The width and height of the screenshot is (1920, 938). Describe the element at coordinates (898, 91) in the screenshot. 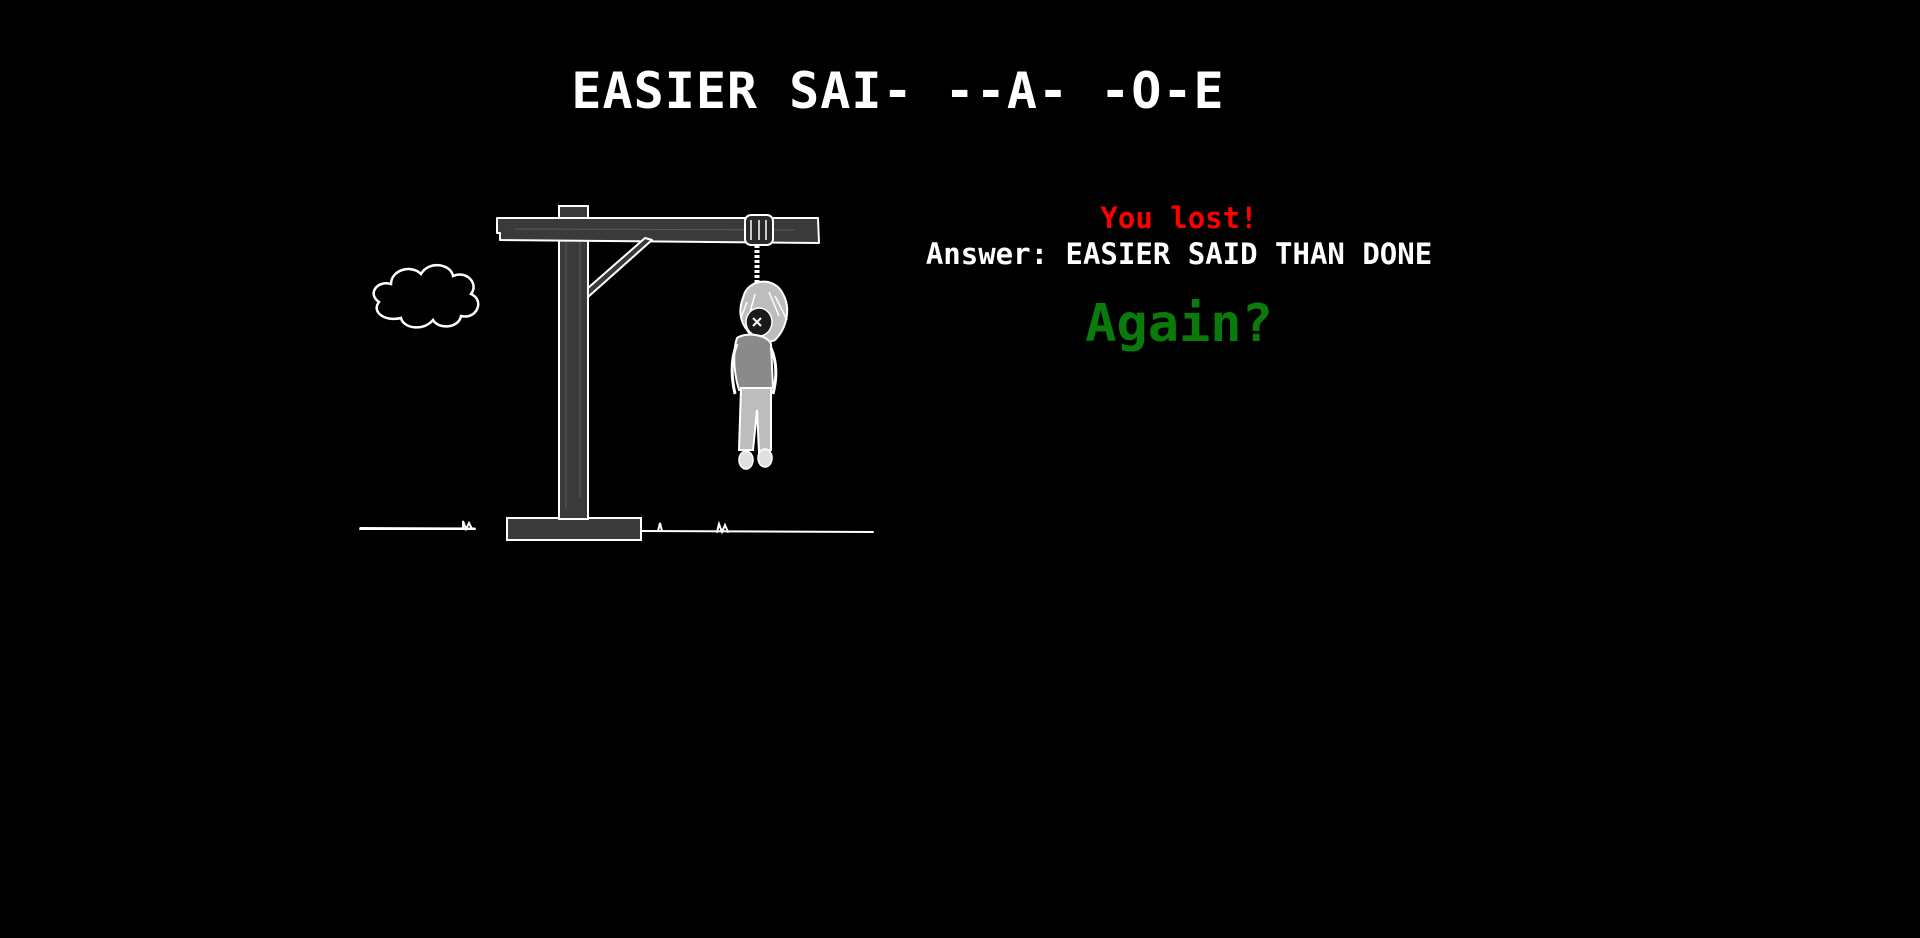

I see `masked-phrase: EASIER SAI- --A- -O-E` at that location.